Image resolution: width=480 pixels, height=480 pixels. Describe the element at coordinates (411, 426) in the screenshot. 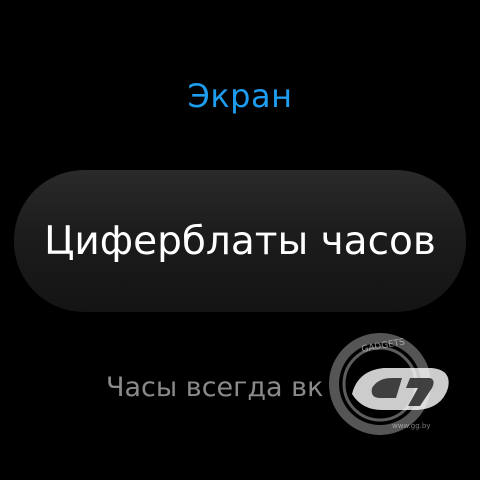

I see `svg-text: www.gg.by` at that location.